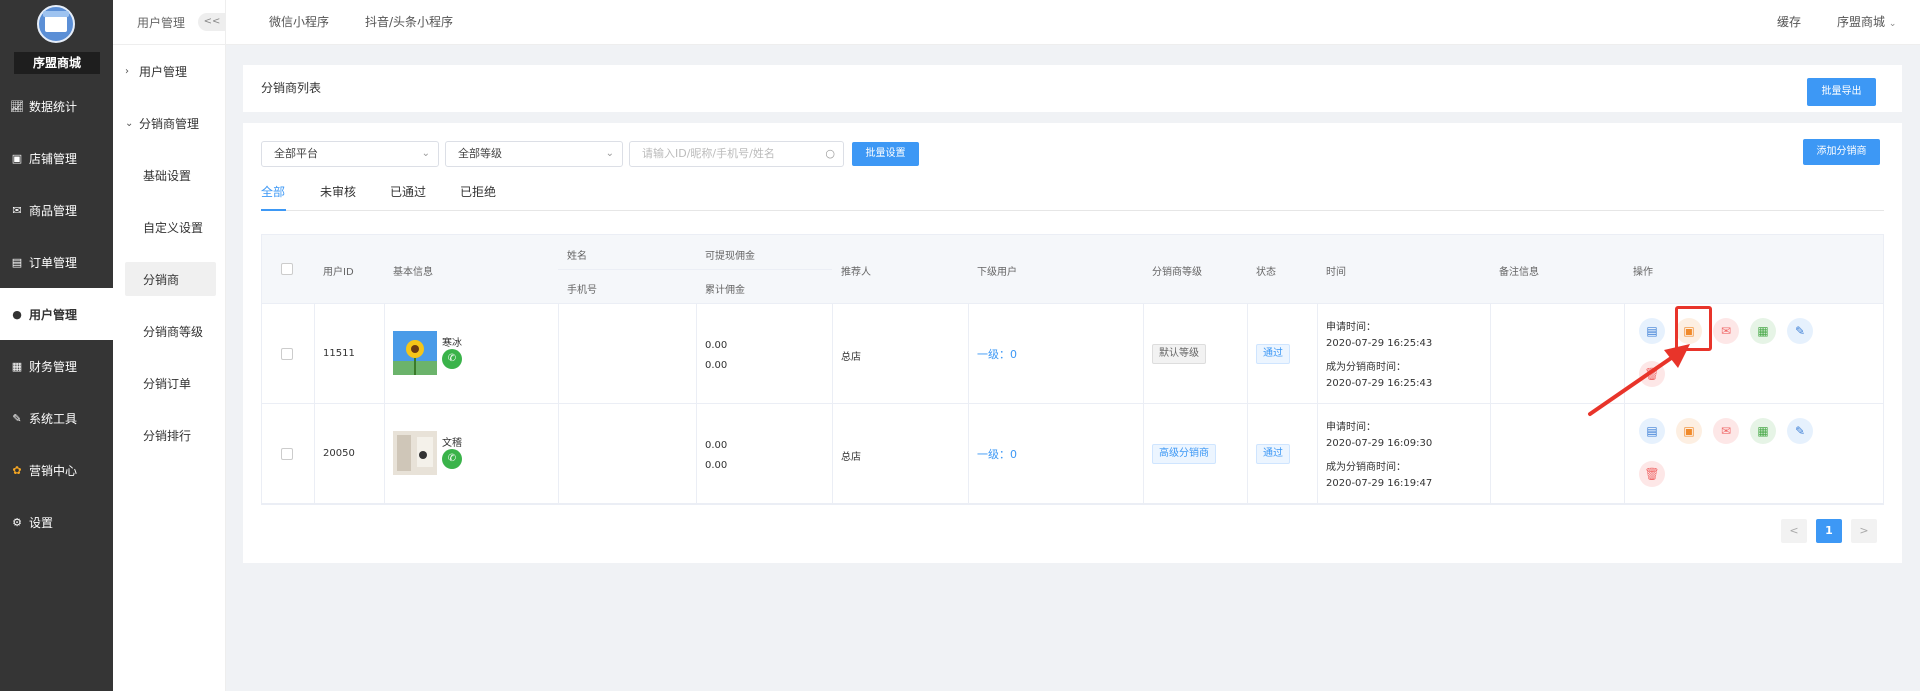 Image resolution: width=1920 pixels, height=691 pixels. I want to click on shop-menu: 序盟商城 ⌄, so click(1866, 22).